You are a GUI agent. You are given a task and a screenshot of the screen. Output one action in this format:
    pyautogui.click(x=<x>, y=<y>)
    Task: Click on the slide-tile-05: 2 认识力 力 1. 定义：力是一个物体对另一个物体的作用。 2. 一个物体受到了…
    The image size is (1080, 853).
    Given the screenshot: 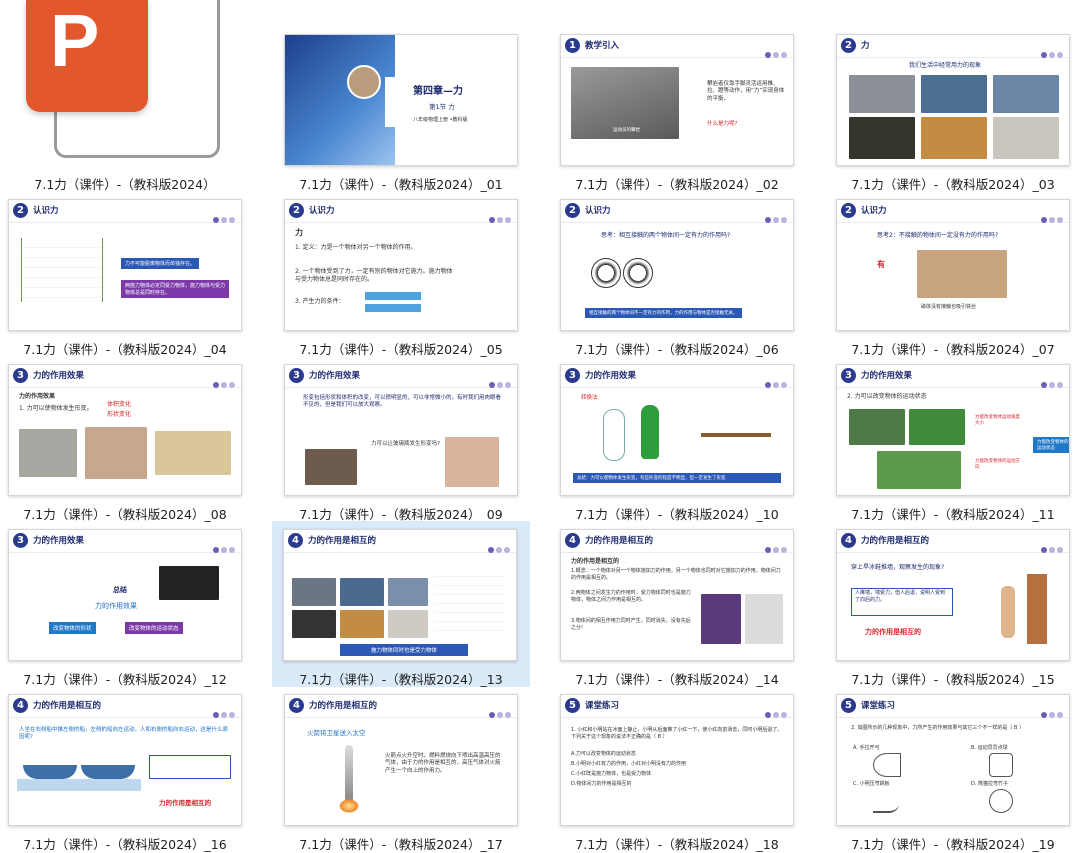 What is the action you would take?
    pyautogui.click(x=411, y=261)
    